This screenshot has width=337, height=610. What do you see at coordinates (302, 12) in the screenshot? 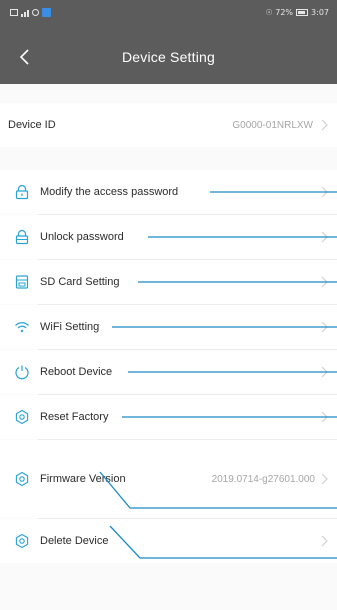
I see `battery-icon` at bounding box center [302, 12].